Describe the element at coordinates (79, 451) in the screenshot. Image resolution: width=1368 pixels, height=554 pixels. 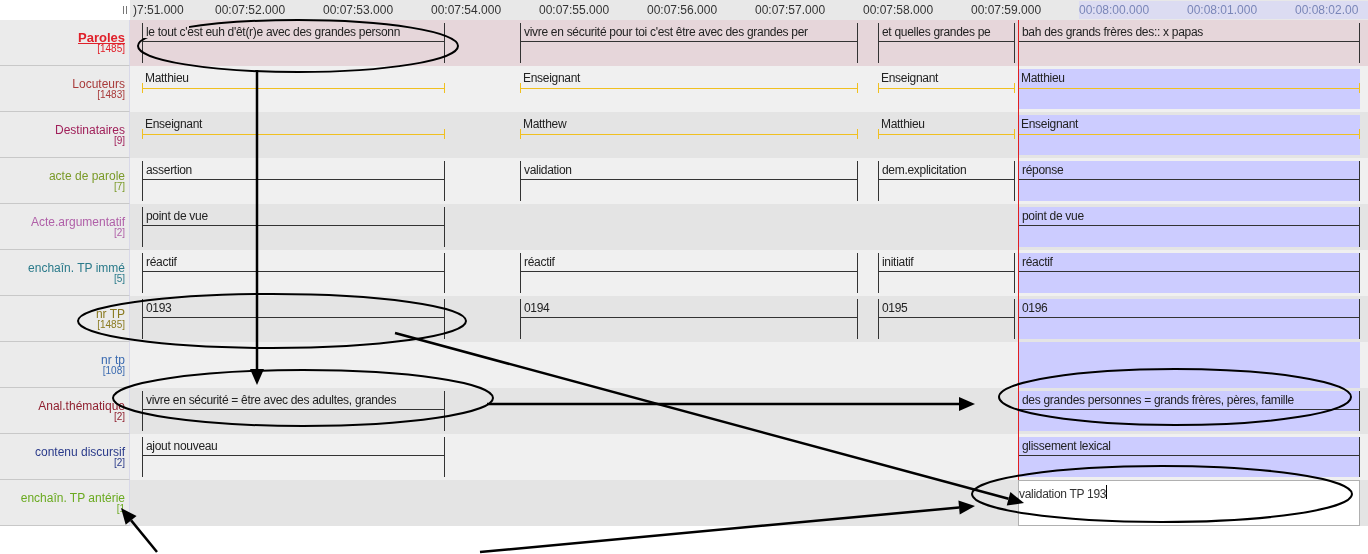
I see `tier-name: contenu discursif` at that location.